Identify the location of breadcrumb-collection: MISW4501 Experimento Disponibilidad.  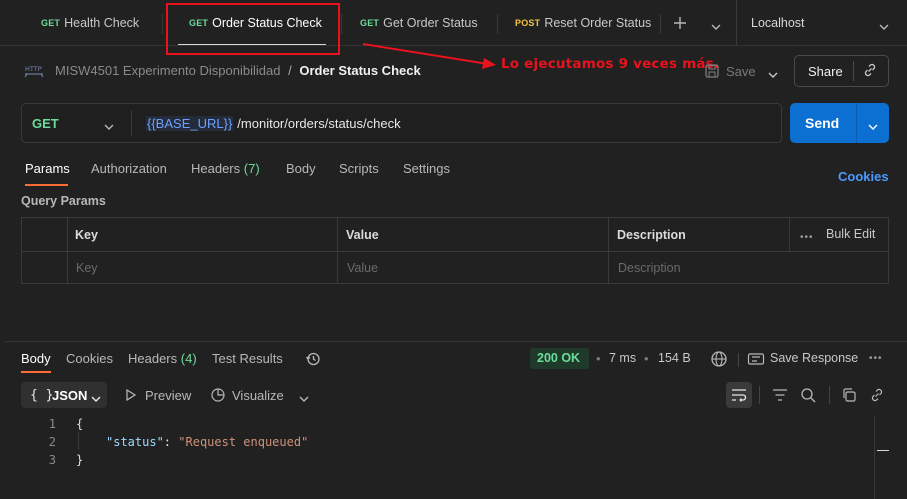
(167, 70).